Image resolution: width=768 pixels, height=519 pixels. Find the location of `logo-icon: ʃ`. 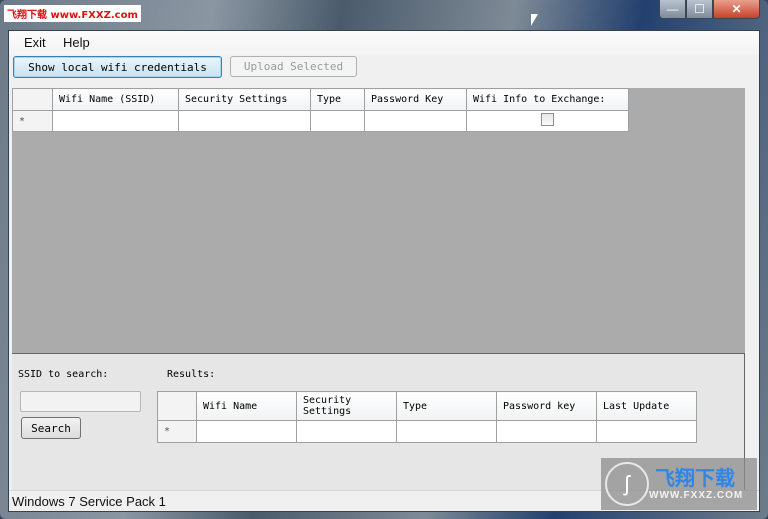

logo-icon: ʃ is located at coordinates (627, 484).